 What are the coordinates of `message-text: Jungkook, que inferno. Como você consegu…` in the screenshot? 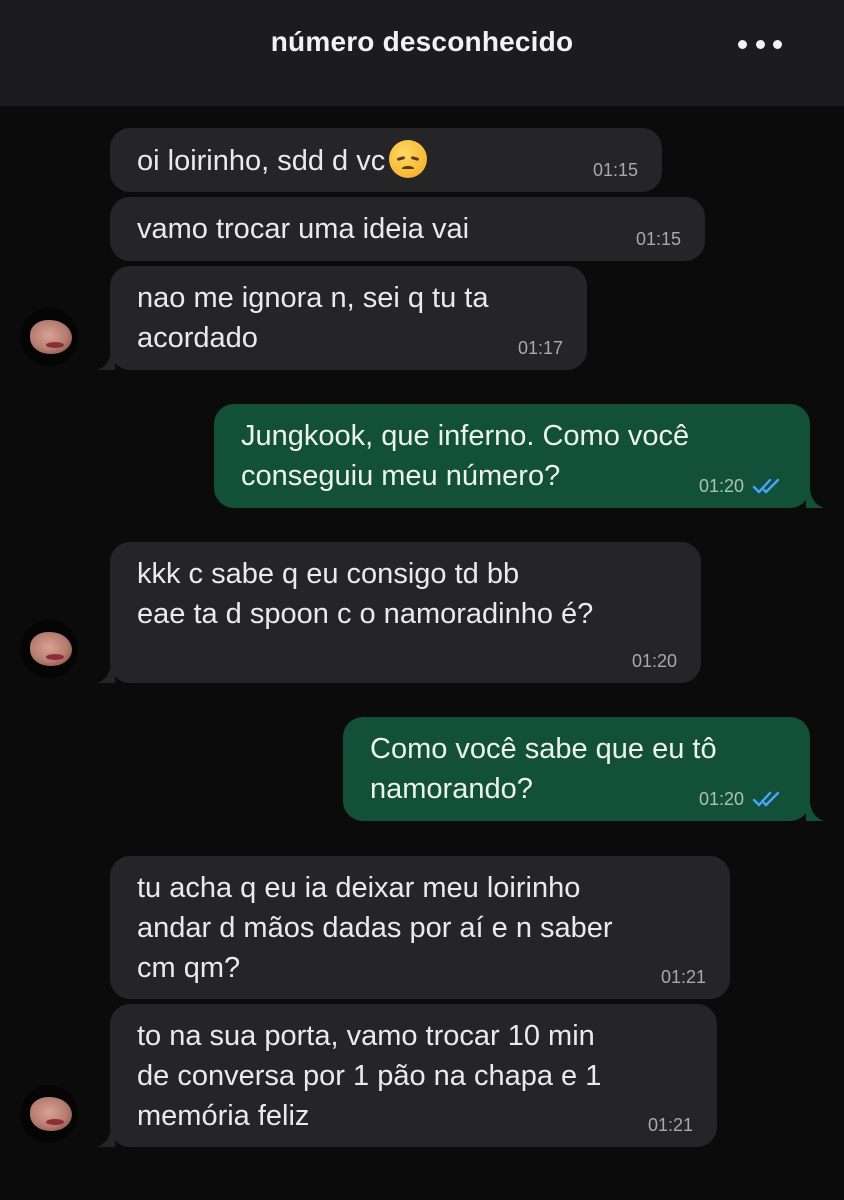 It's located at (465, 456).